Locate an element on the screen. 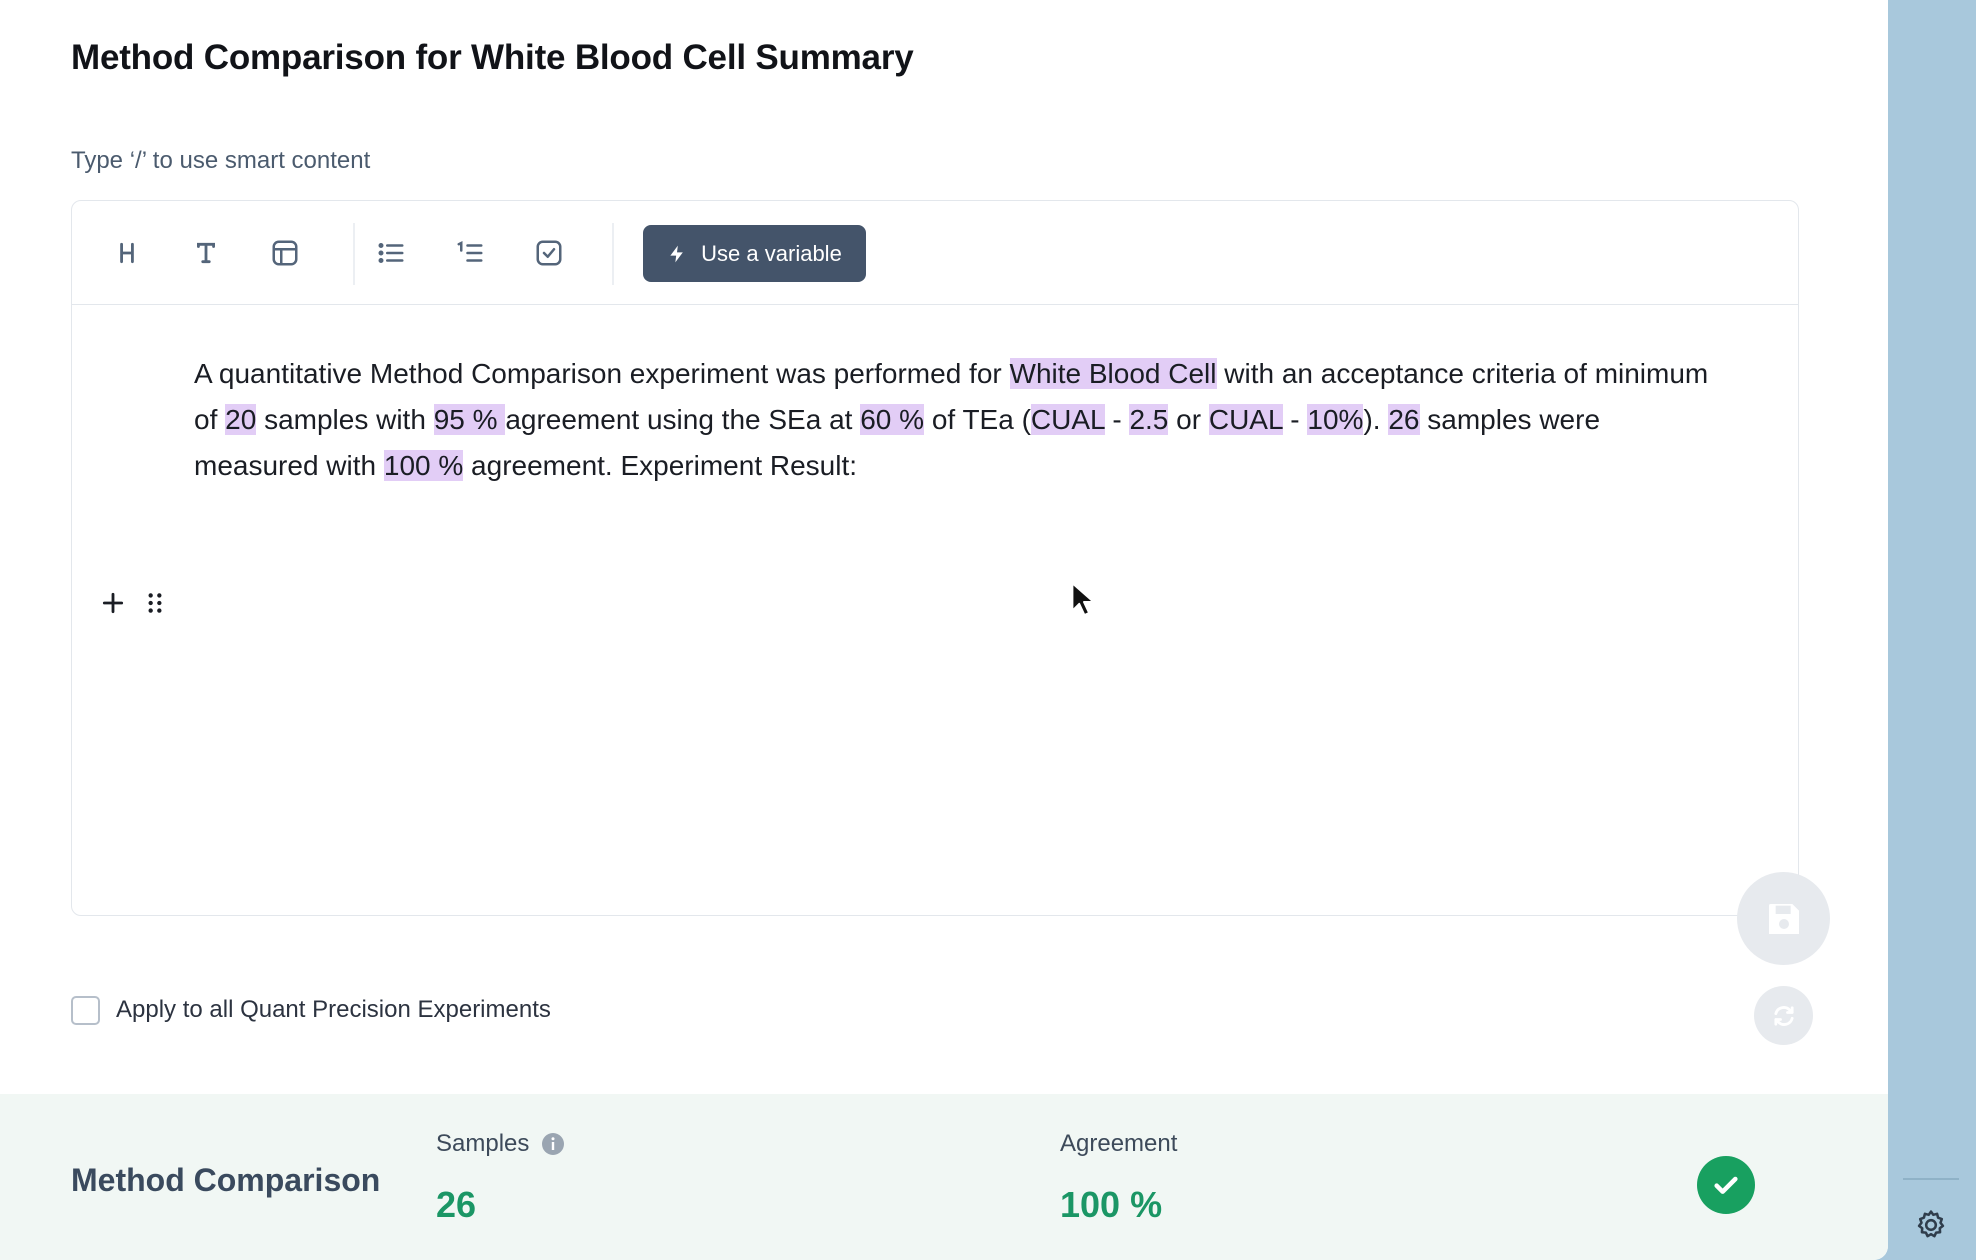  apply-all-checkbox is located at coordinates (85, 1010).